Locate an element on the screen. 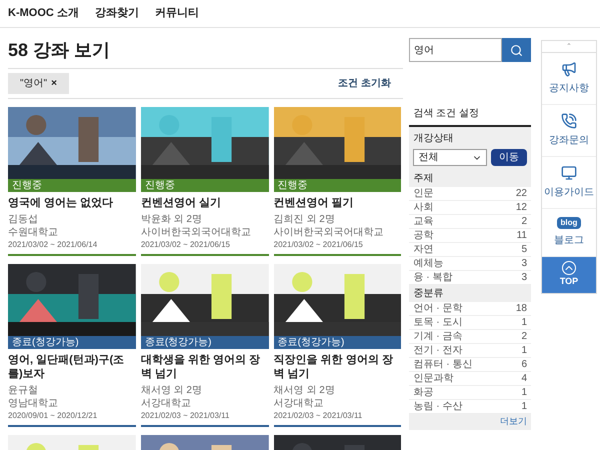  filter-option: 전기 · 전자 1 is located at coordinates (470, 351).